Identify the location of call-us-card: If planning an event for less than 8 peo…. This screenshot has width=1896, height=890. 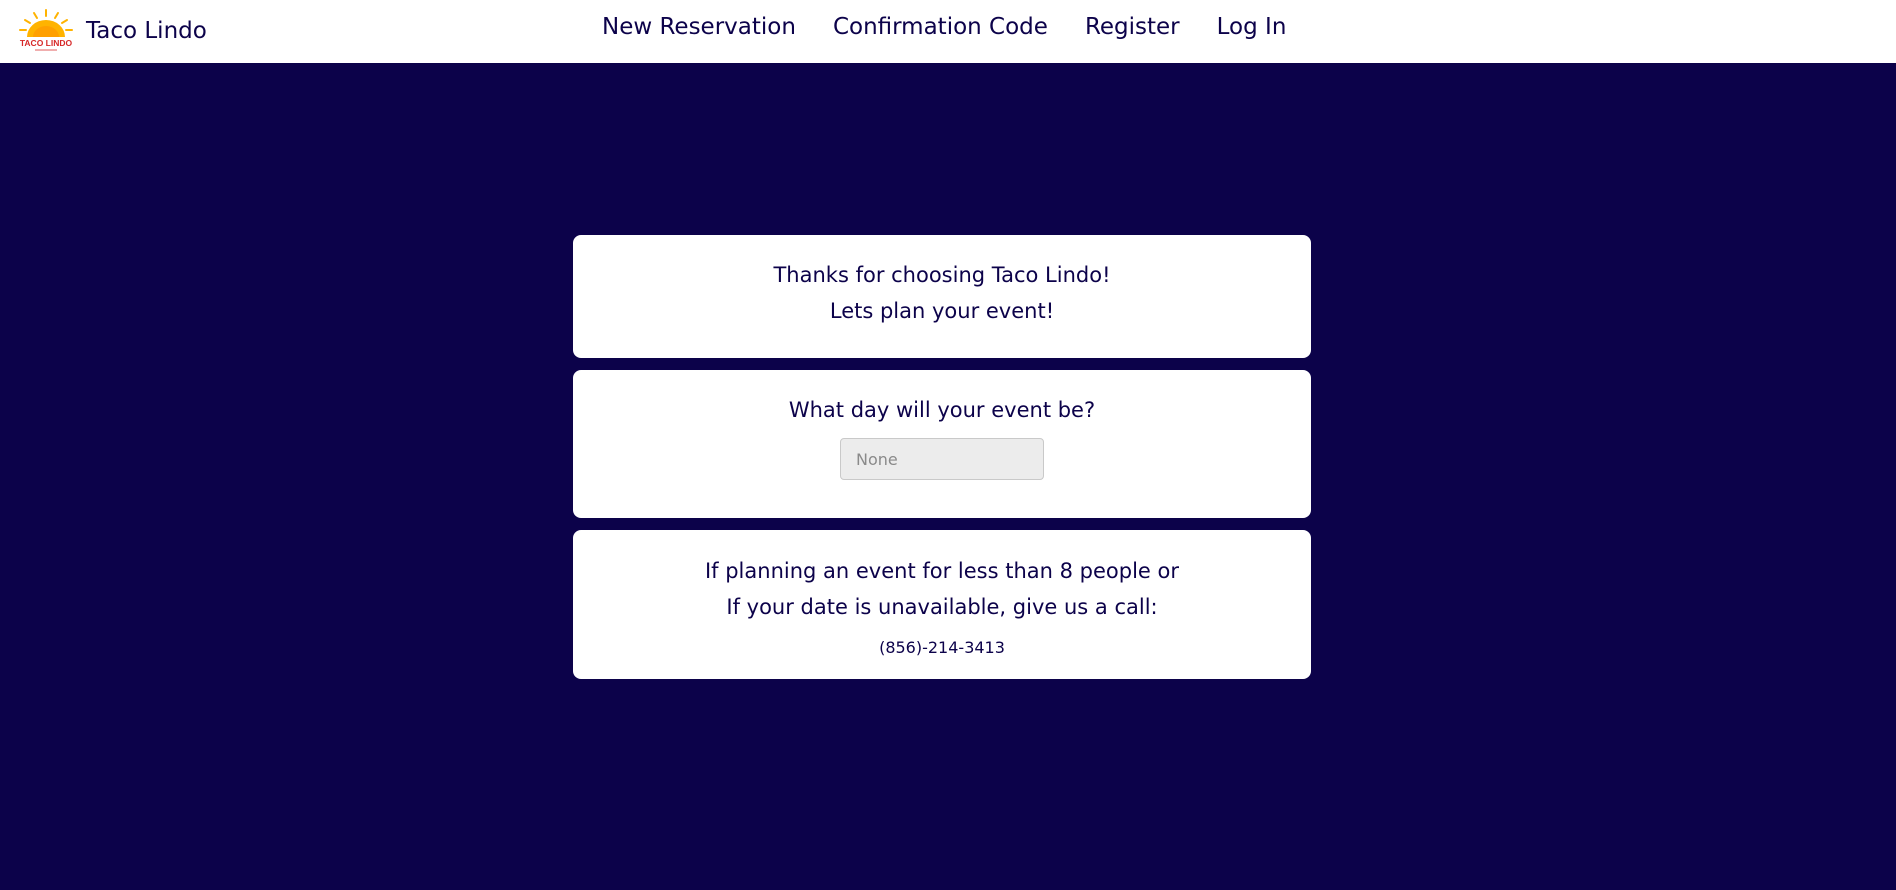
(942, 604).